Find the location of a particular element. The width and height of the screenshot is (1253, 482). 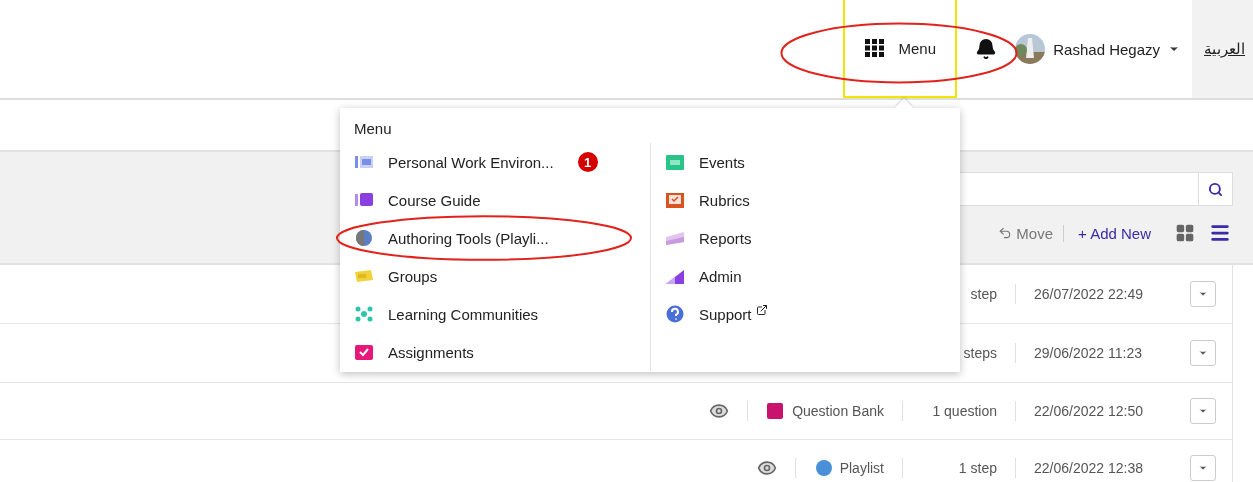

notification-count: 1 is located at coordinates (587, 162).